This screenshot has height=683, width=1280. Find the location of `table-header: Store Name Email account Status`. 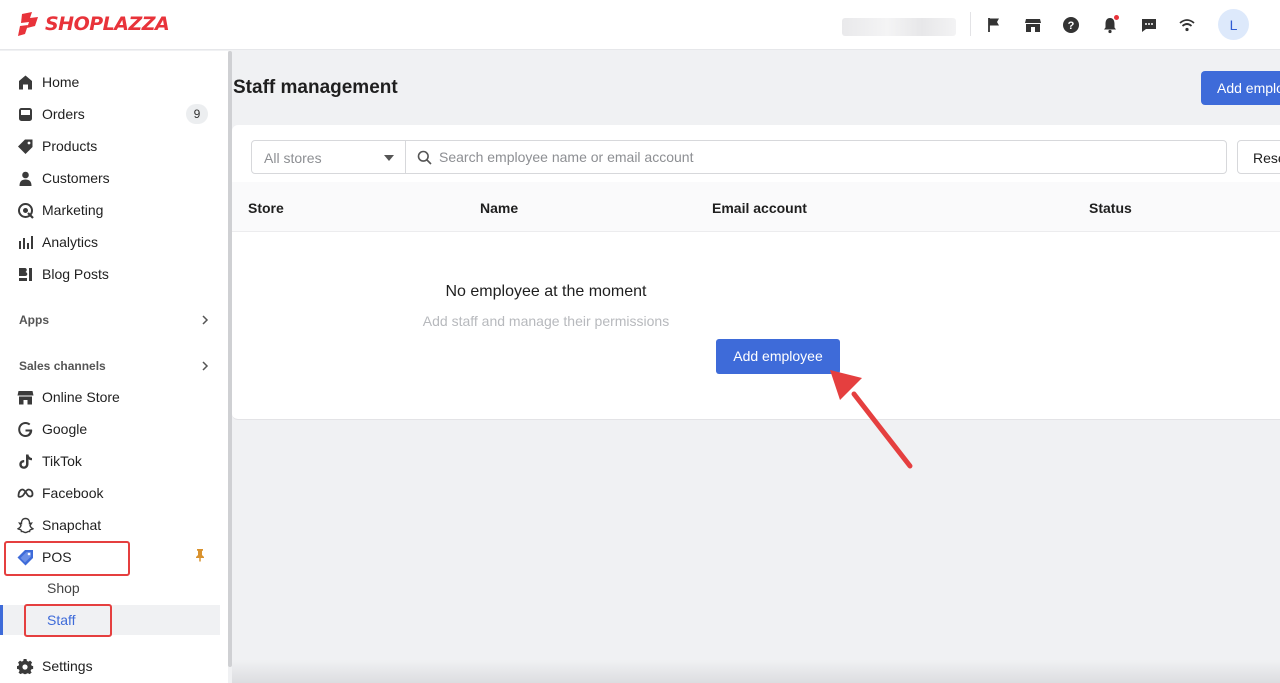

table-header: Store Name Email account Status is located at coordinates (756, 207).